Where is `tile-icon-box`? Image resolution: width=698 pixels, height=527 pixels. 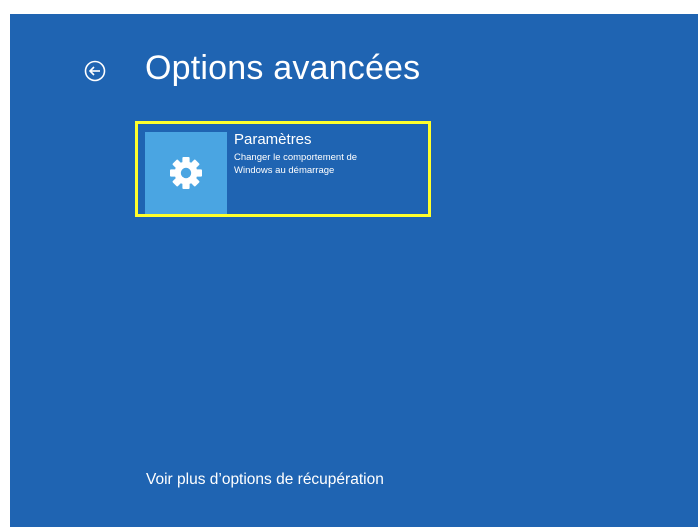
tile-icon-box is located at coordinates (186, 173).